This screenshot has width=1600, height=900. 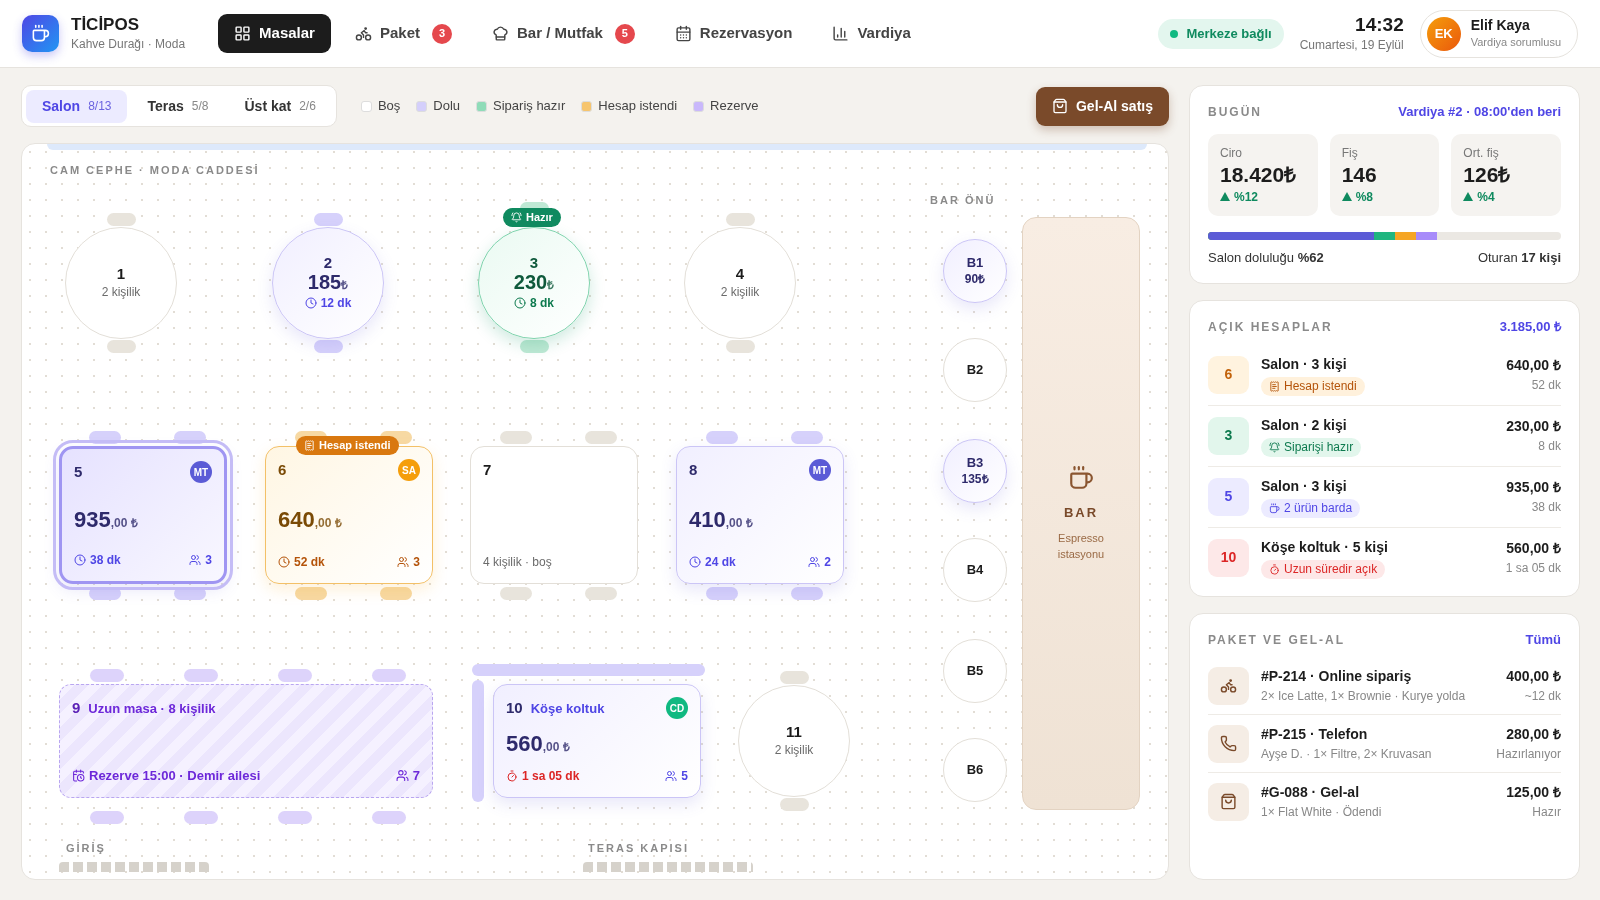 I want to click on stool-label: B6, so click(x=975, y=770).